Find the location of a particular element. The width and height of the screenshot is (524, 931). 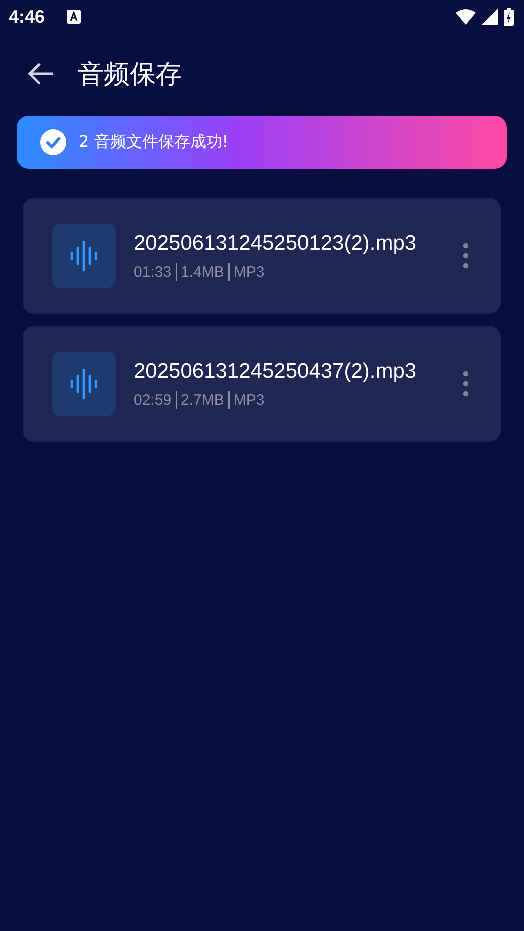

file-size: 1.4MB is located at coordinates (202, 272).